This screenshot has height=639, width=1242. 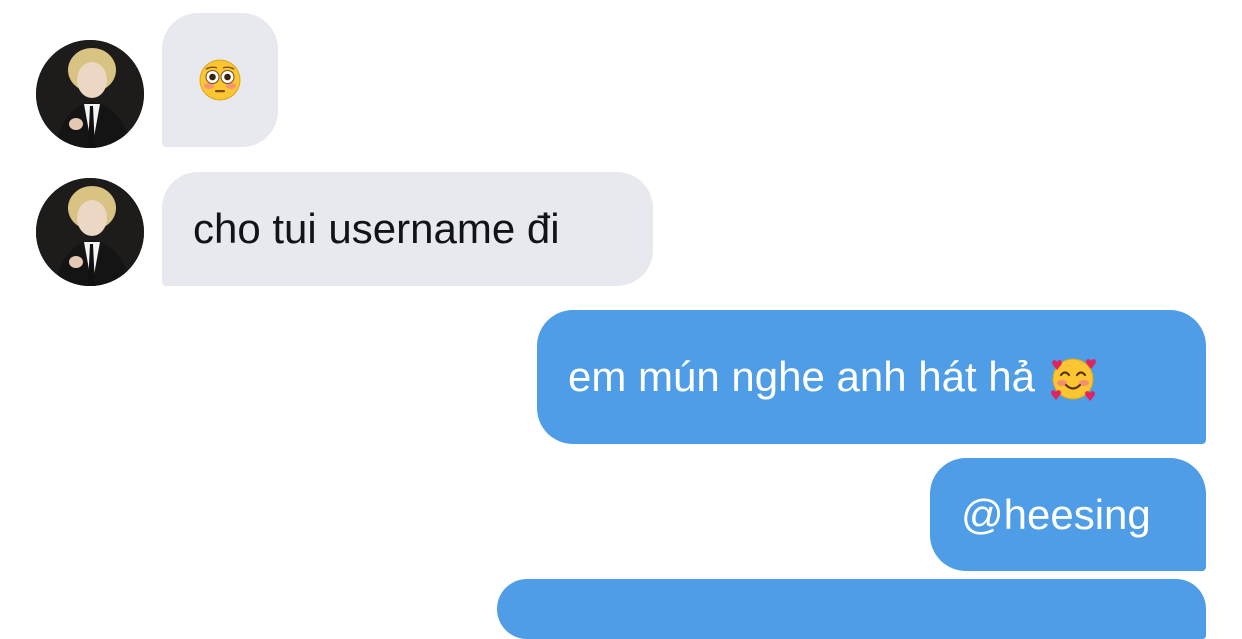 I want to click on message-bubble-incoming, so click(x=220, y=80).